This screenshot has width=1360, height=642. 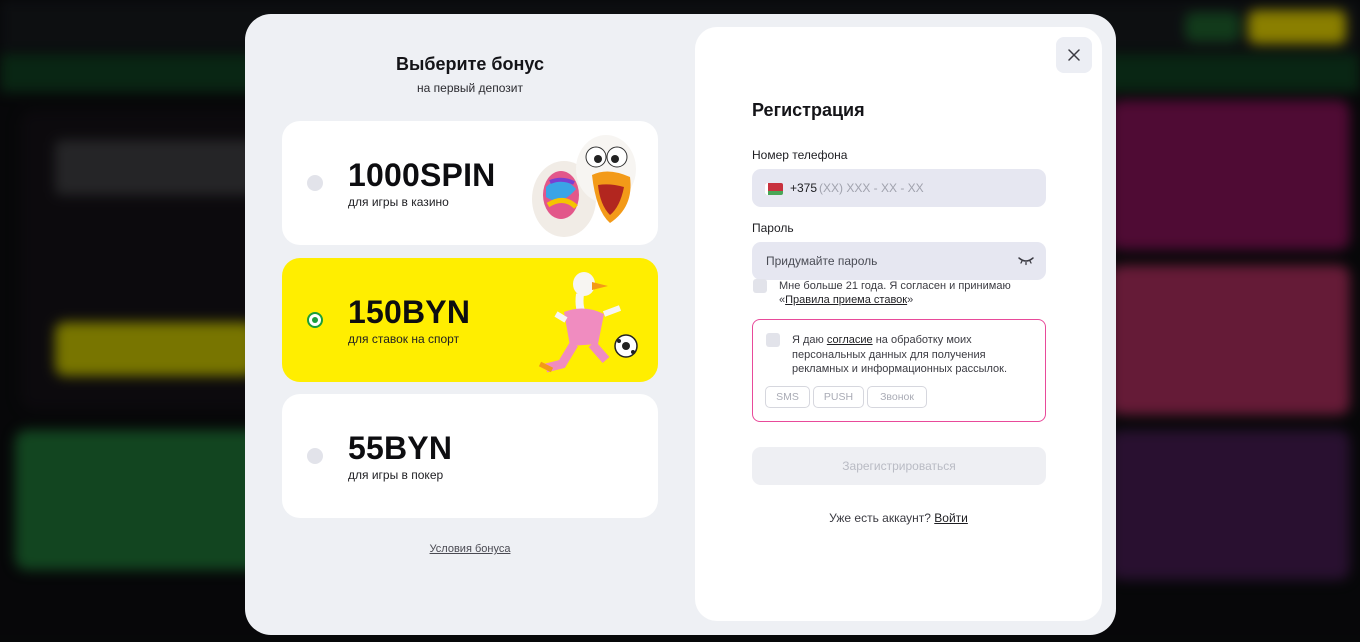 I want to click on register-button: Зарегистрироваться, so click(x=899, y=466).